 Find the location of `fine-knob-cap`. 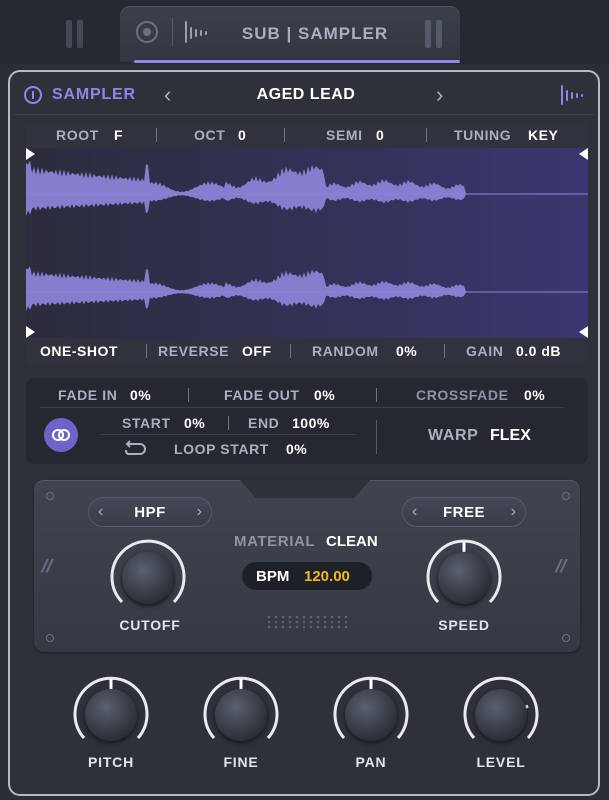

fine-knob-cap is located at coordinates (241, 715).